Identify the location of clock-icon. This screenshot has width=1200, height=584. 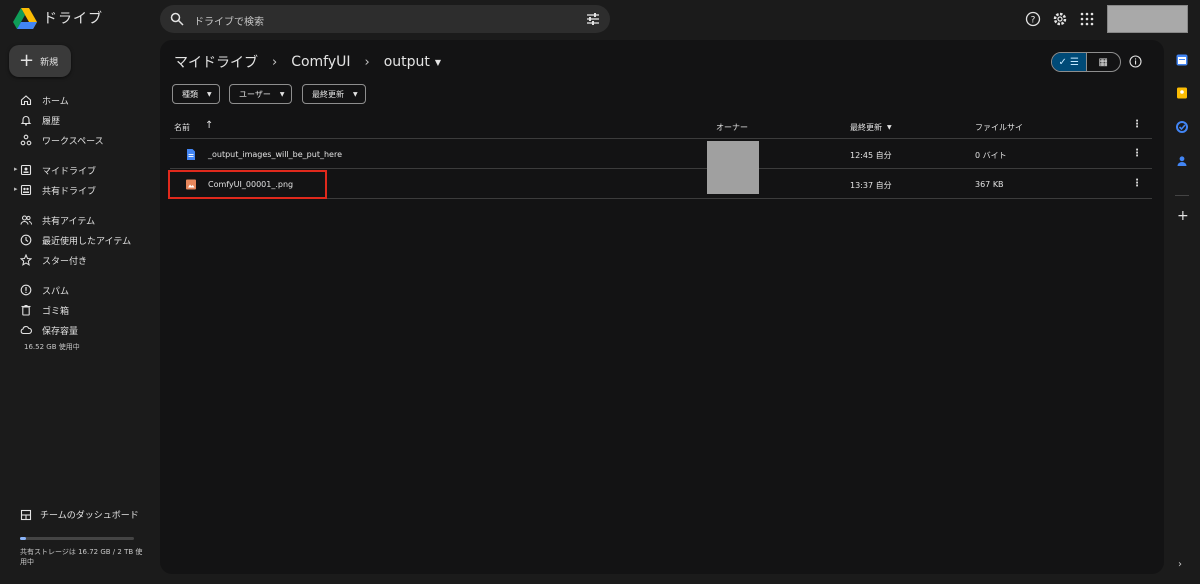
(26, 240).